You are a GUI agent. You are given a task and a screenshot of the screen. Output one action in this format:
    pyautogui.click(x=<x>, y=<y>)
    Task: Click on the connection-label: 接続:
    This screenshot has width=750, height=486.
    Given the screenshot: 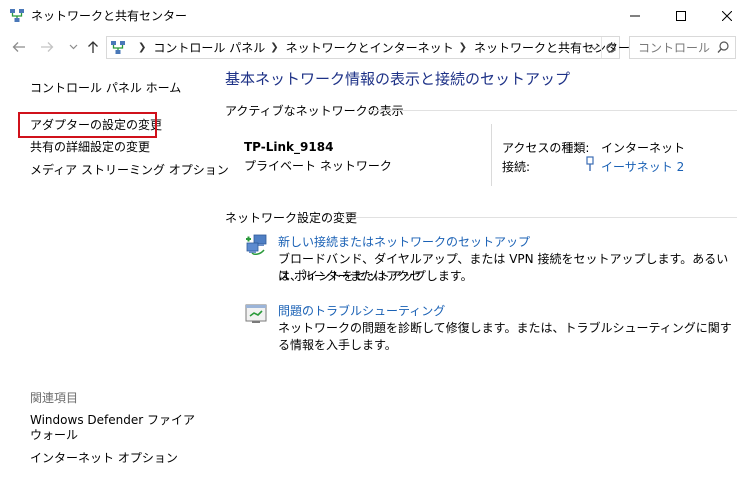 What is the action you would take?
    pyautogui.click(x=516, y=167)
    